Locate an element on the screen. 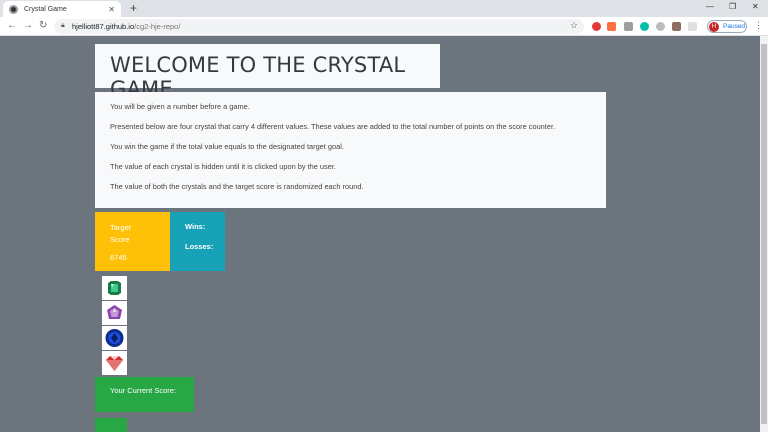  bookmark-star-icon: ☆ is located at coordinates (574, 25).